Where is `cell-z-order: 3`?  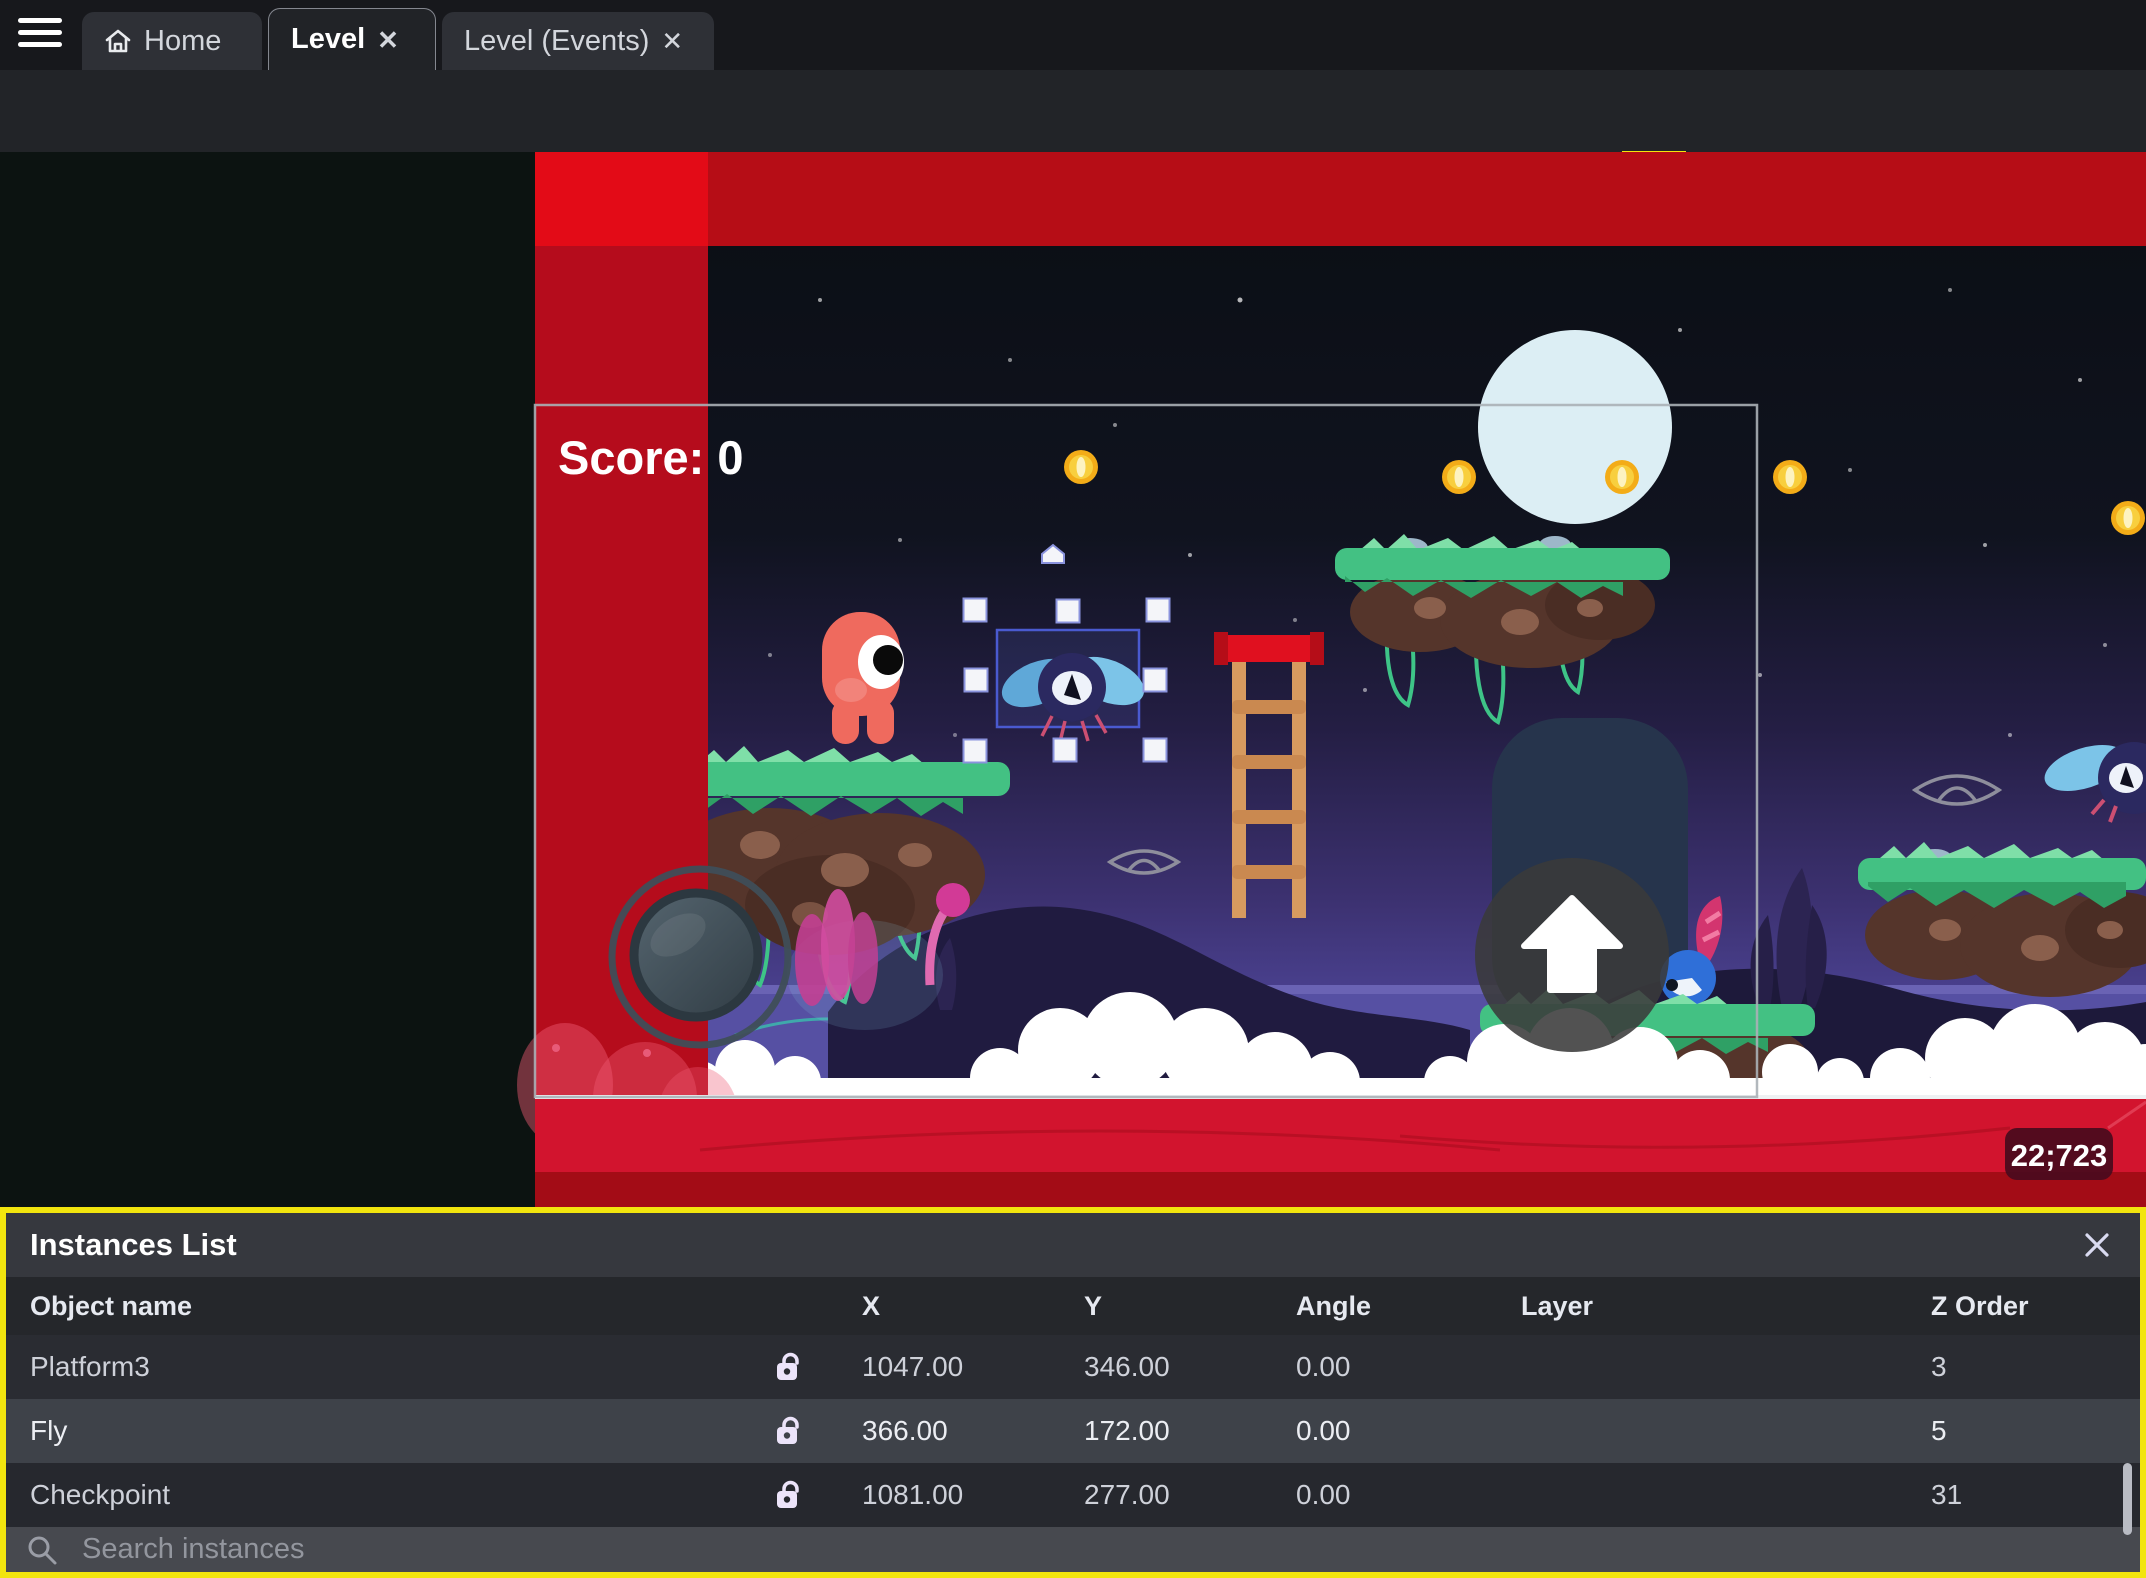
cell-z-order: 3 is located at coordinates (2020, 1367).